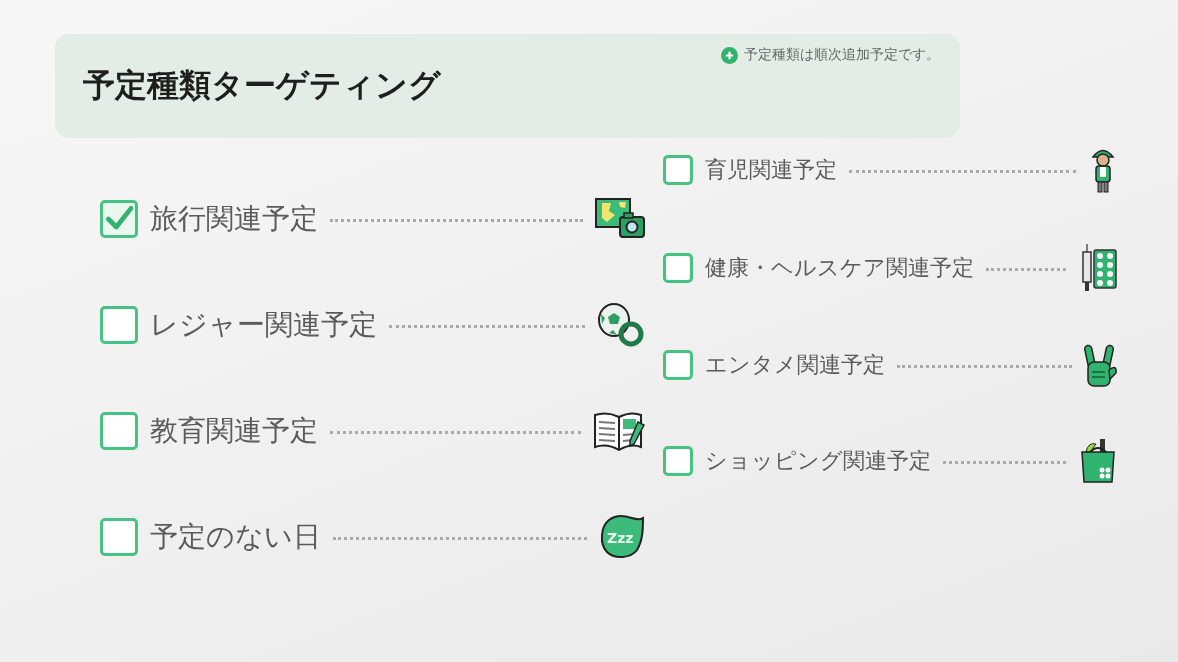 Image resolution: width=1178 pixels, height=662 pixels. I want to click on option-label: レジャー関連予定, so click(263, 325).